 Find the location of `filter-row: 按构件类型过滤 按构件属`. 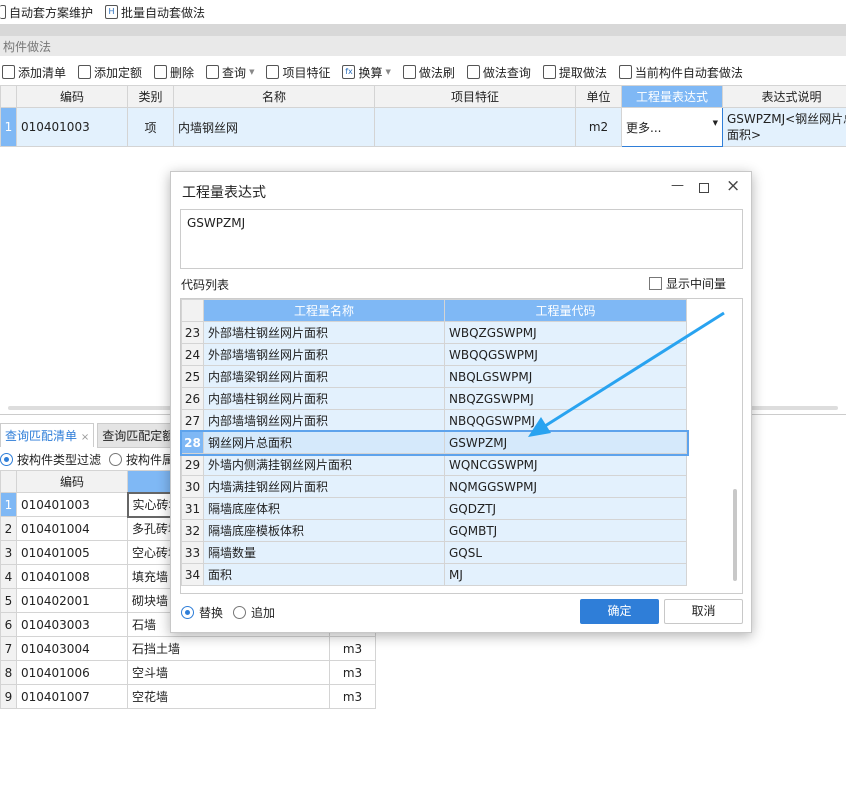

filter-row: 按构件类型过滤 按构件属 is located at coordinates (87, 459).